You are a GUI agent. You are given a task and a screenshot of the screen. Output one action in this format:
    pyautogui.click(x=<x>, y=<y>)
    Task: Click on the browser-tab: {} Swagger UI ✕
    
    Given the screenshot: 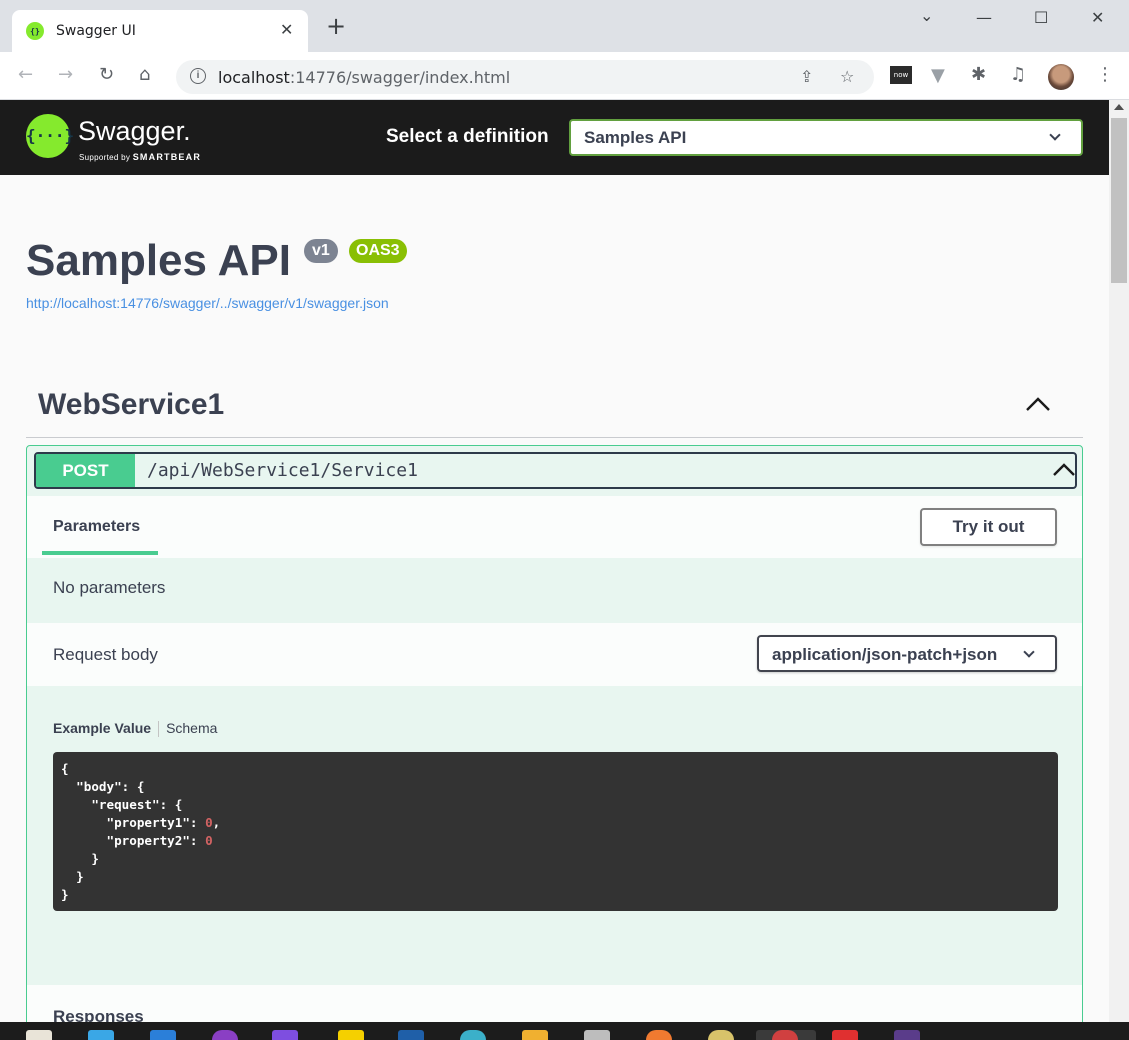 What is the action you would take?
    pyautogui.click(x=160, y=31)
    